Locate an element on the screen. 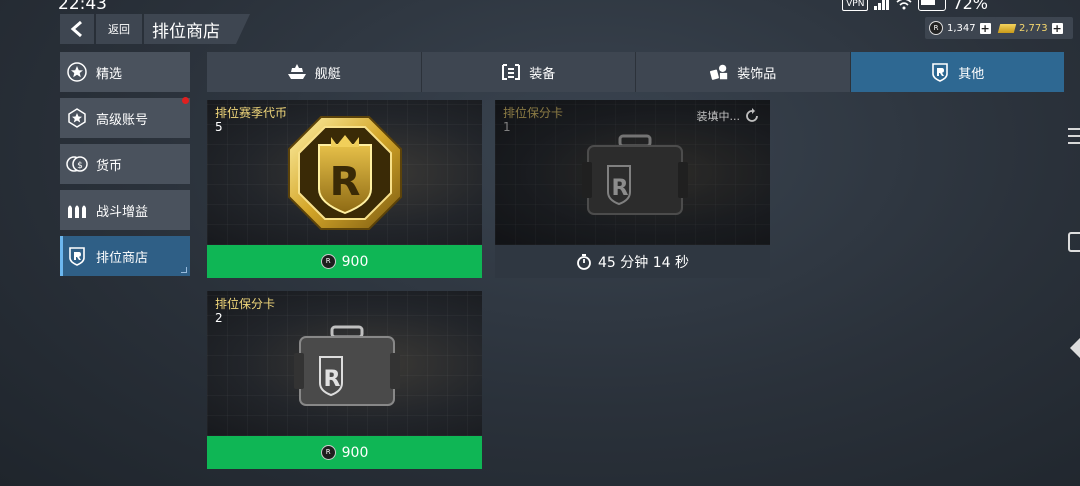  premium-star-icon is located at coordinates (77, 118).